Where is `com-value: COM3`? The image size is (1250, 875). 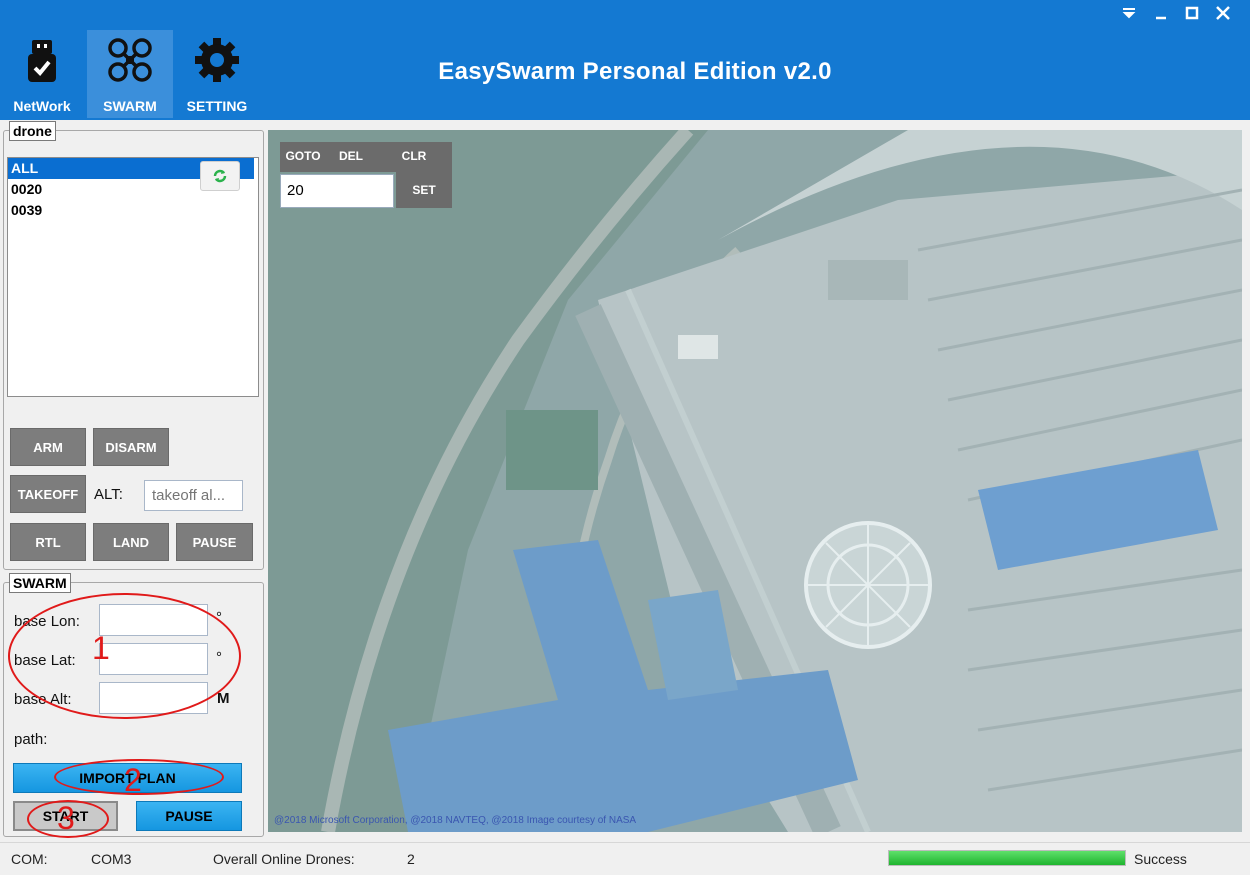
com-value: COM3 is located at coordinates (111, 859).